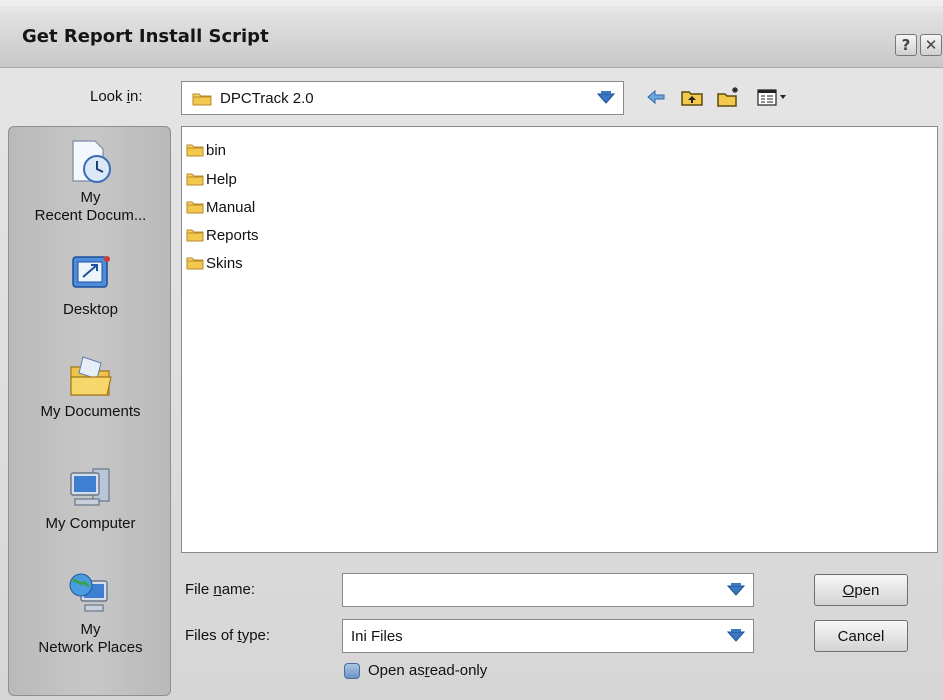 The height and width of the screenshot is (700, 943). What do you see at coordinates (231, 207) in the screenshot?
I see `file-name: Manual` at bounding box center [231, 207].